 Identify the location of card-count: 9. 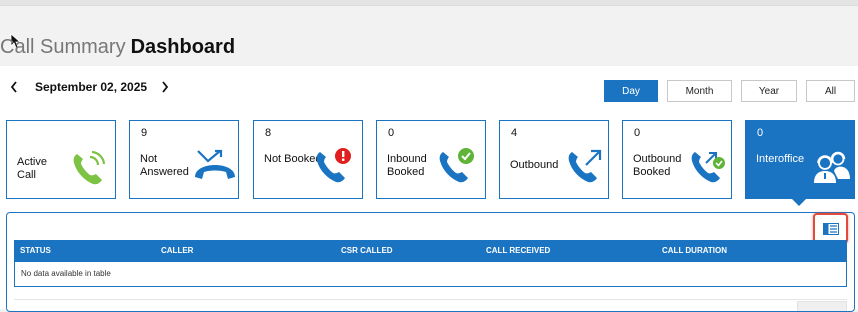
(144, 133).